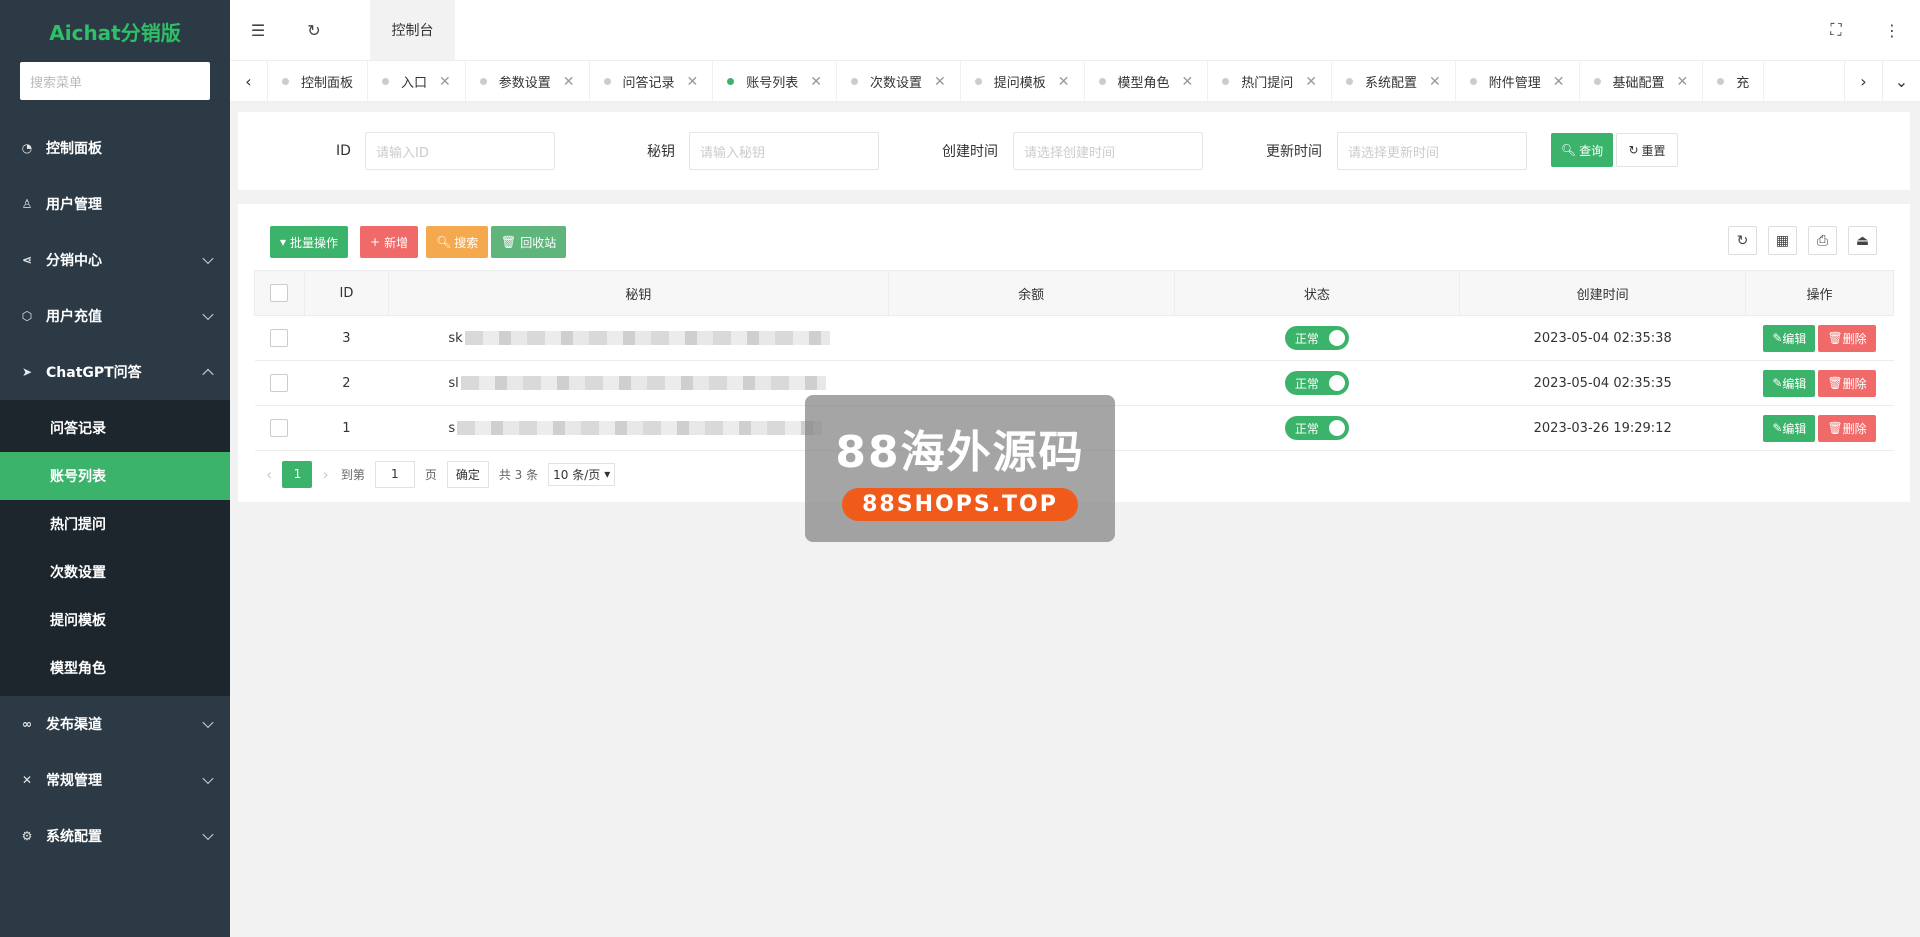  I want to click on tabs-menu-chevron-down-icon: ⌄, so click(1901, 81).